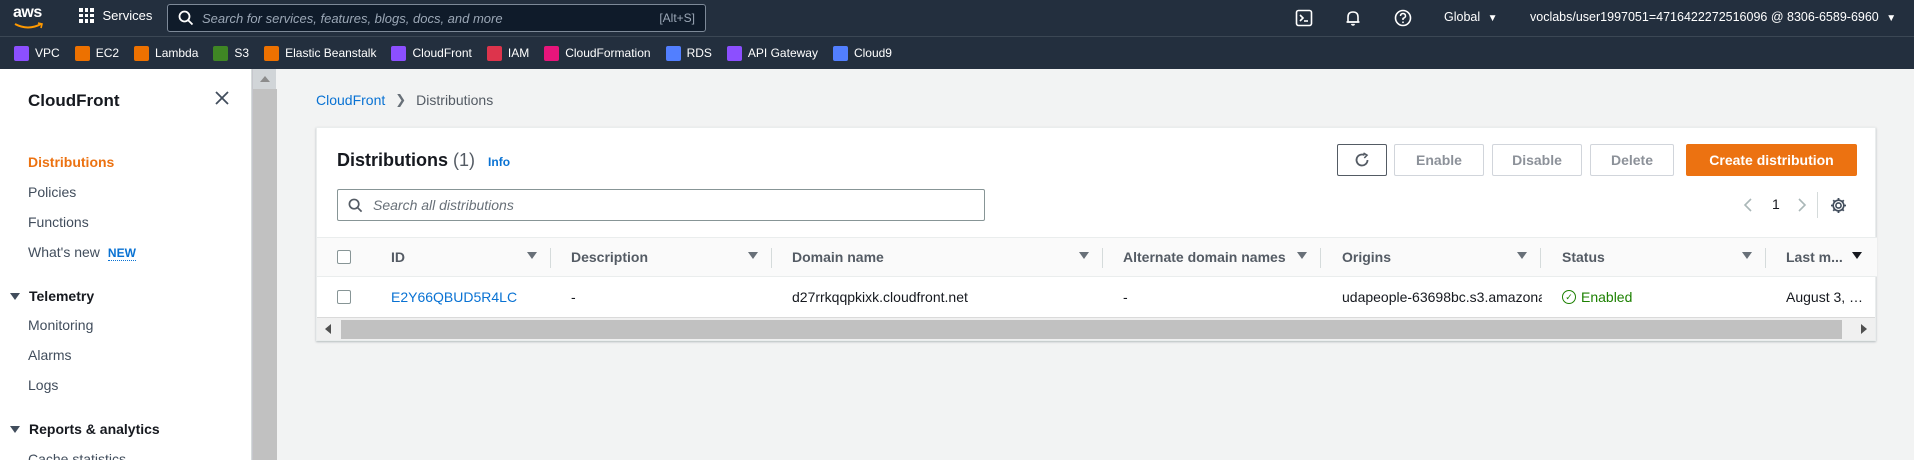  Describe the element at coordinates (94, 429) in the screenshot. I see `section-label: Reports & analytics` at that location.